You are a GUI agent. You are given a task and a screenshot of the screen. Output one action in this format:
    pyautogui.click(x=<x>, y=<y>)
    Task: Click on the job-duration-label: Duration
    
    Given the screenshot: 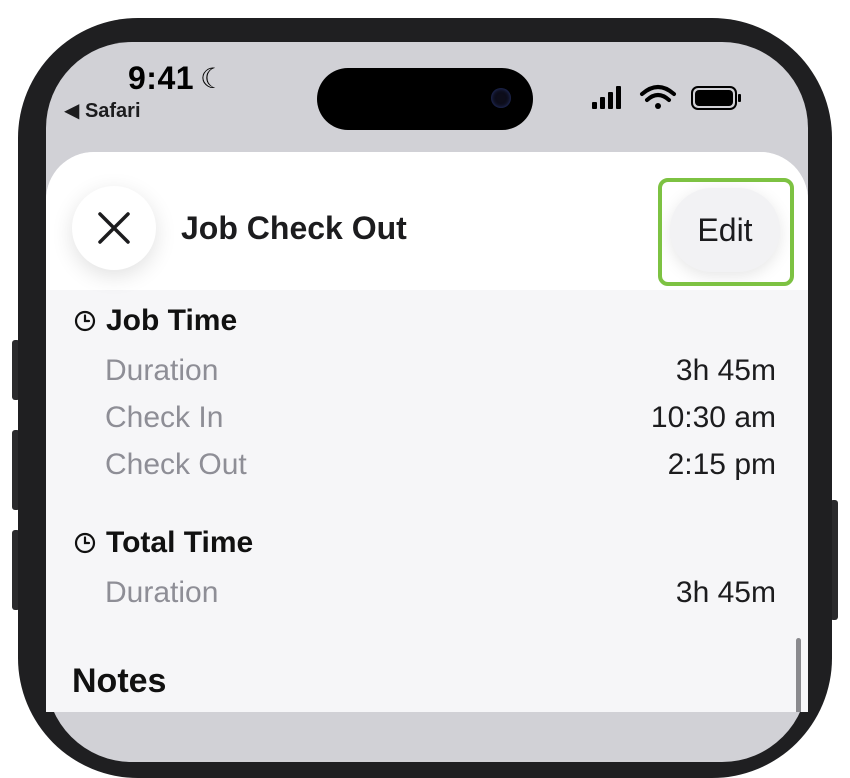 What is the action you would take?
    pyautogui.click(x=162, y=370)
    